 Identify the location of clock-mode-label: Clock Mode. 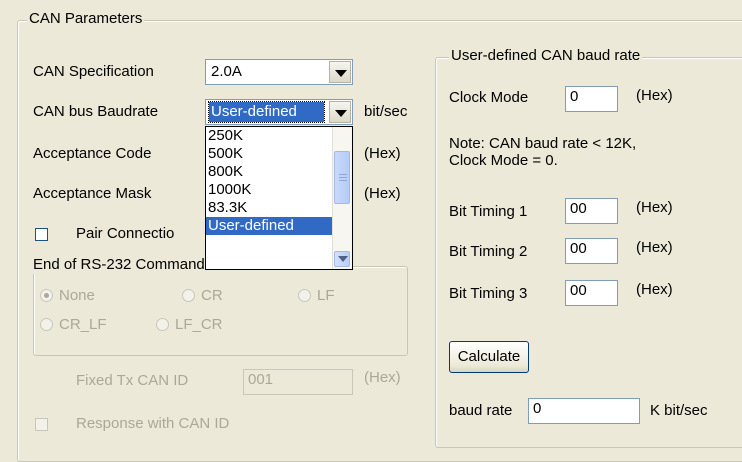
(489, 97).